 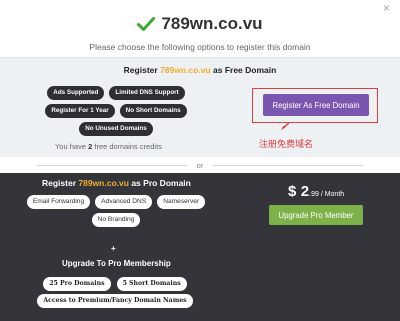 What do you see at coordinates (245, 70) in the screenshot?
I see `free-heading-suffix: as Free Domain` at bounding box center [245, 70].